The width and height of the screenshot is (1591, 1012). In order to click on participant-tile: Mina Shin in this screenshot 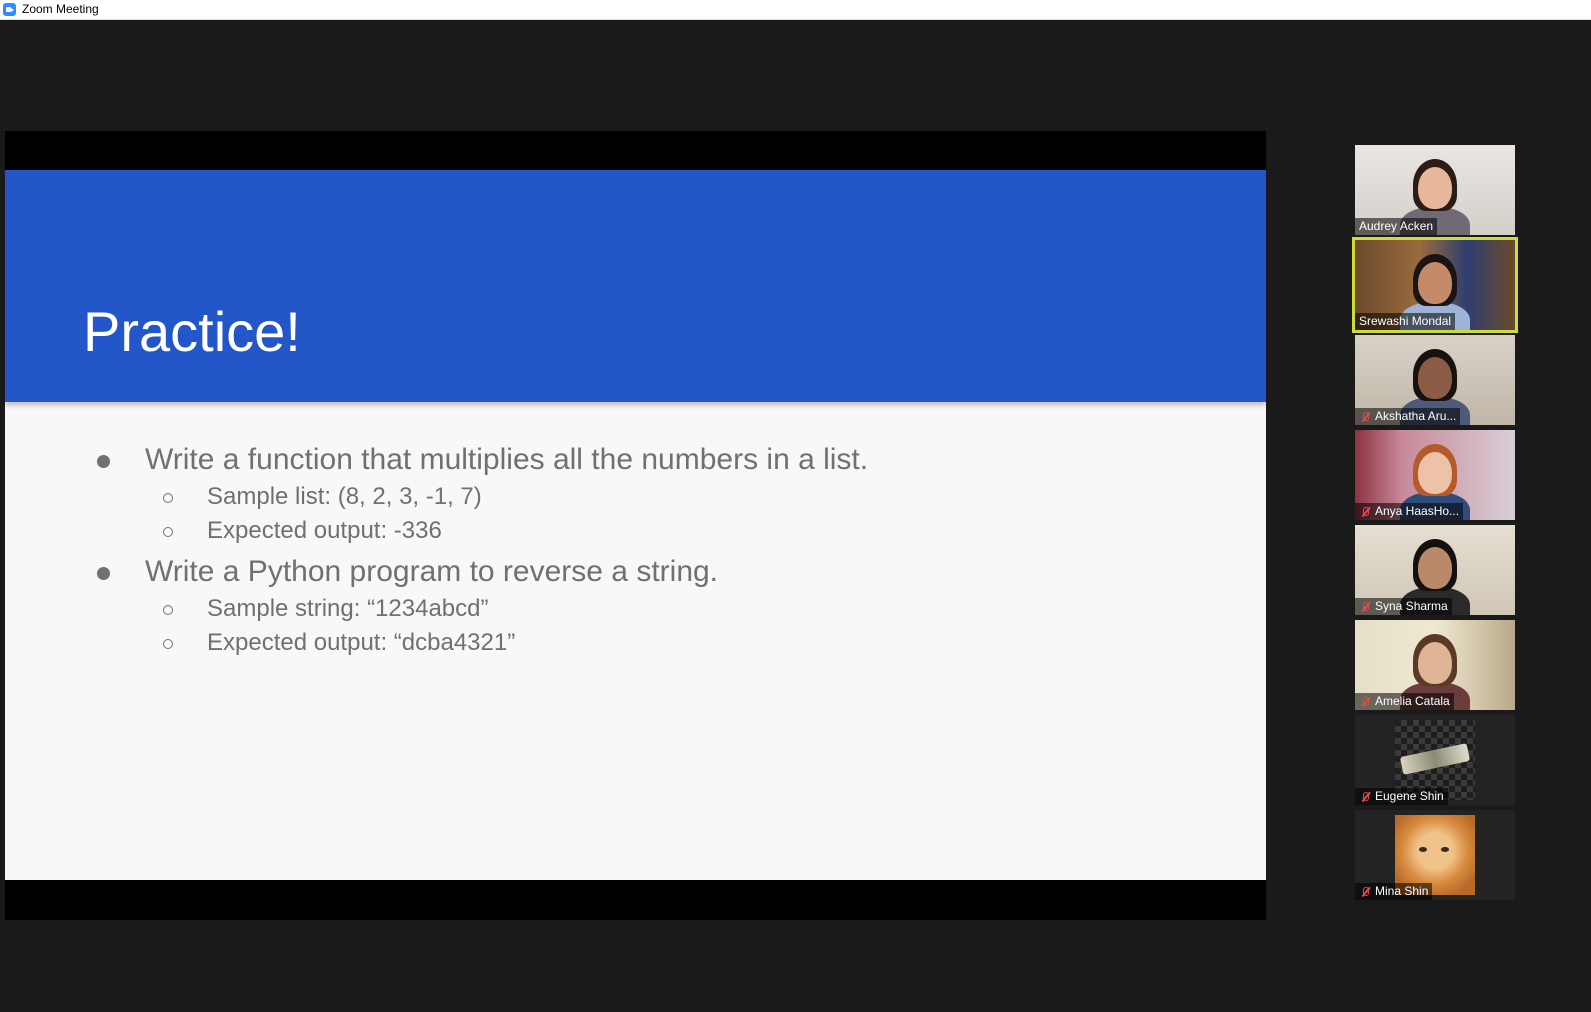, I will do `click(1435, 855)`.